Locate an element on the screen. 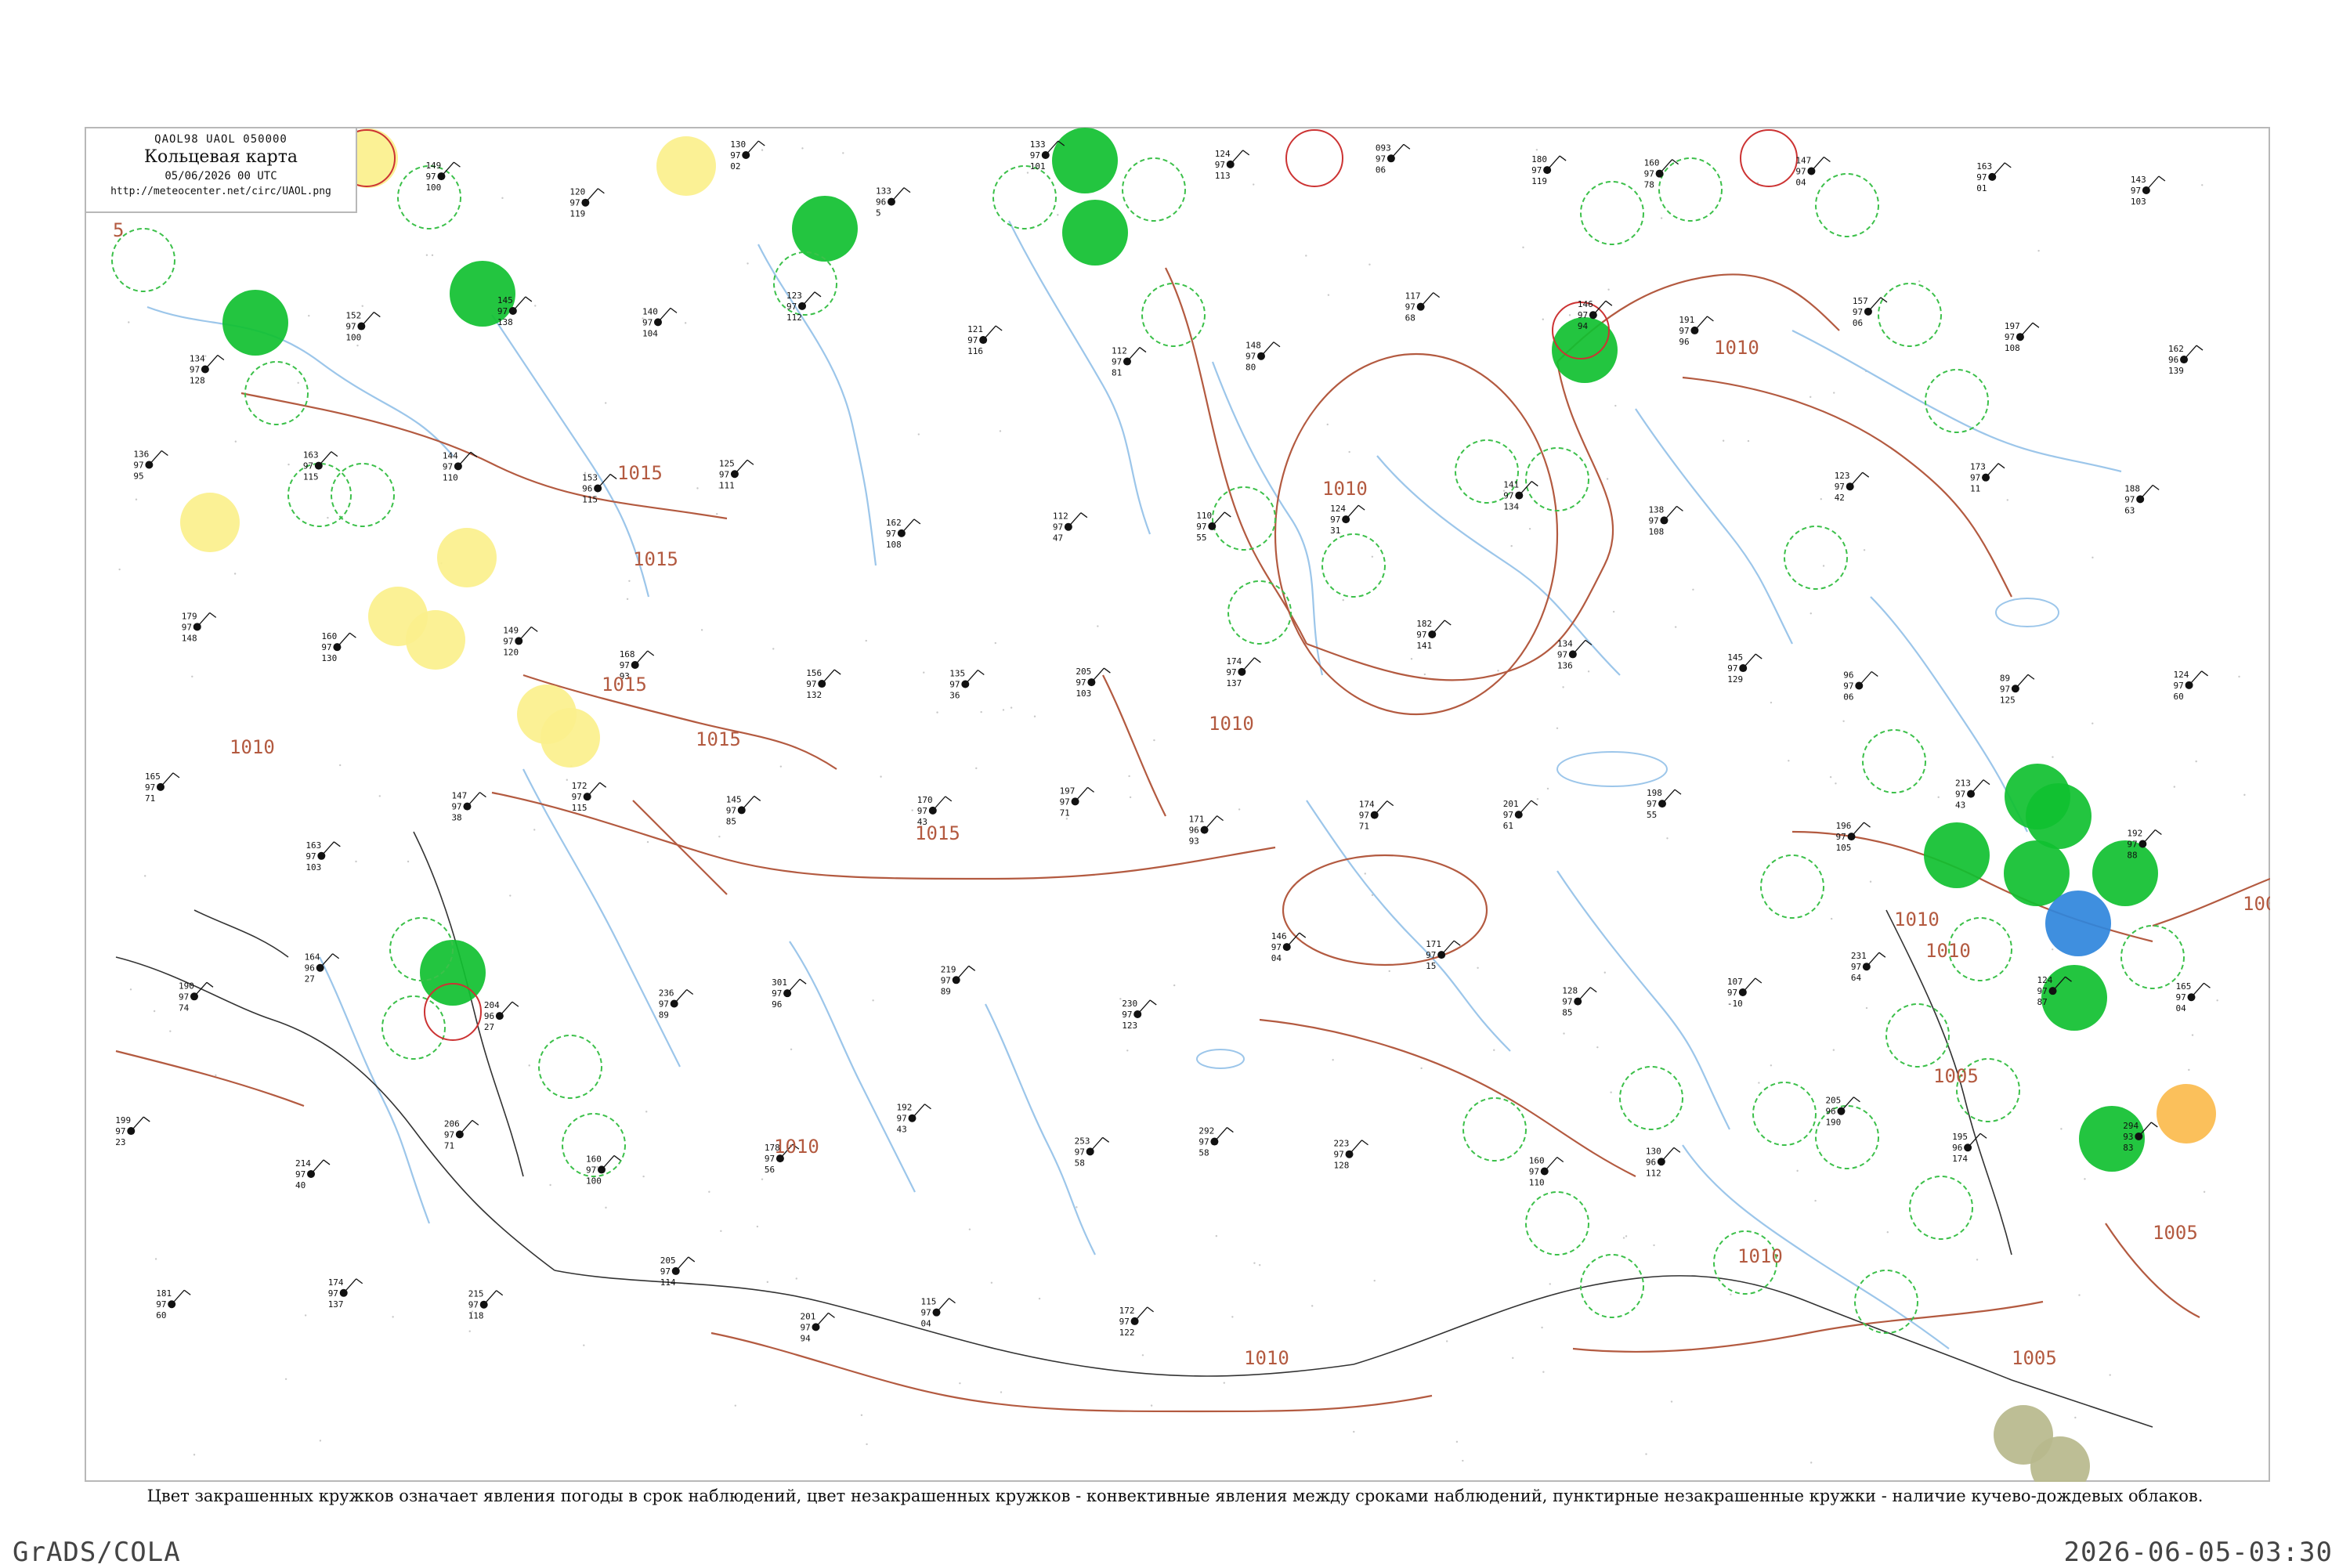 The image size is (2350, 1568). station-pressure: 214 is located at coordinates (303, 1163).